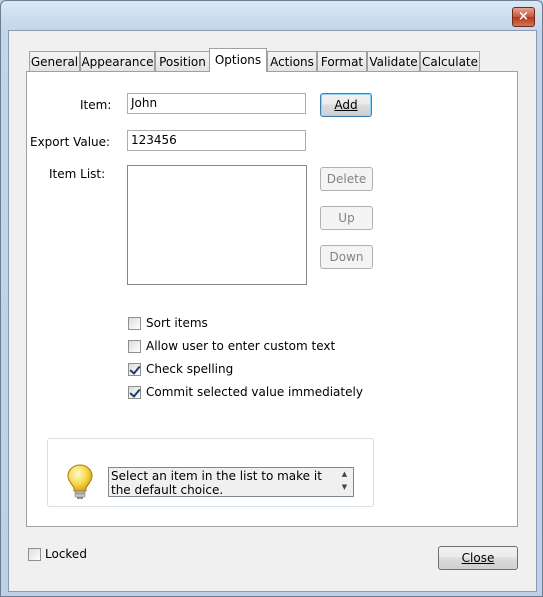 The width and height of the screenshot is (543, 597). What do you see at coordinates (346, 218) in the screenshot?
I see `up-button: Up` at bounding box center [346, 218].